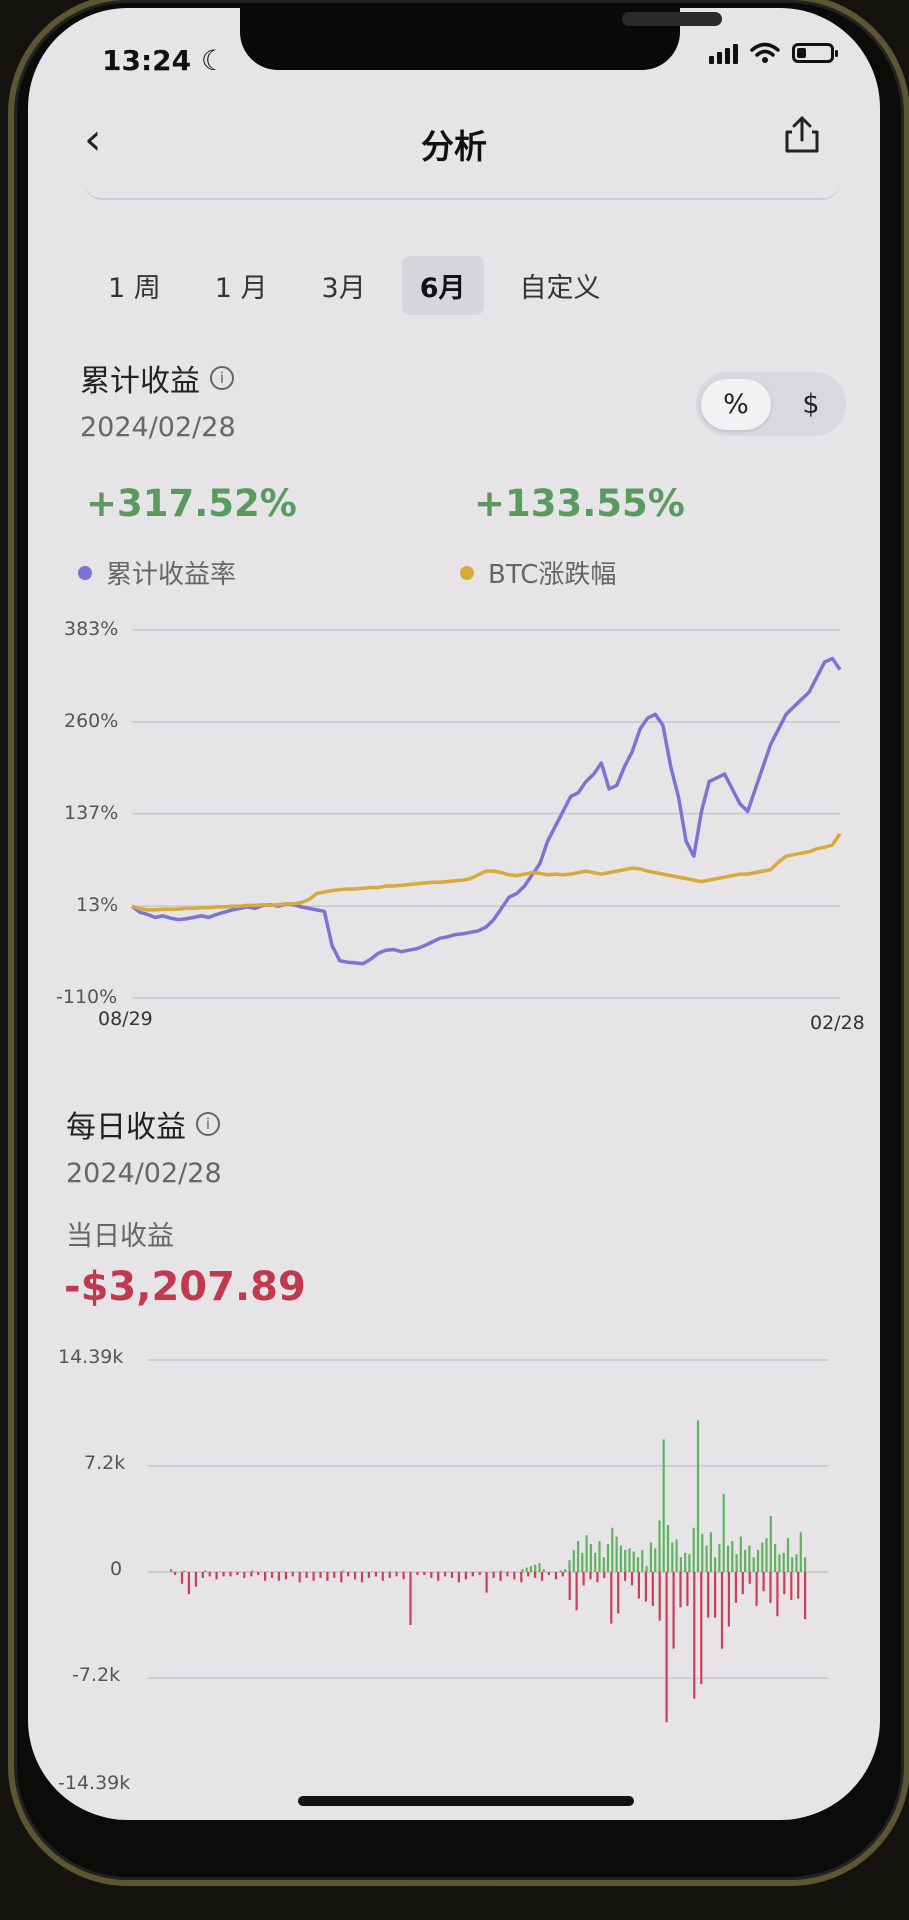  I want to click on bar-y-tick-3: 0, so click(116, 1569).